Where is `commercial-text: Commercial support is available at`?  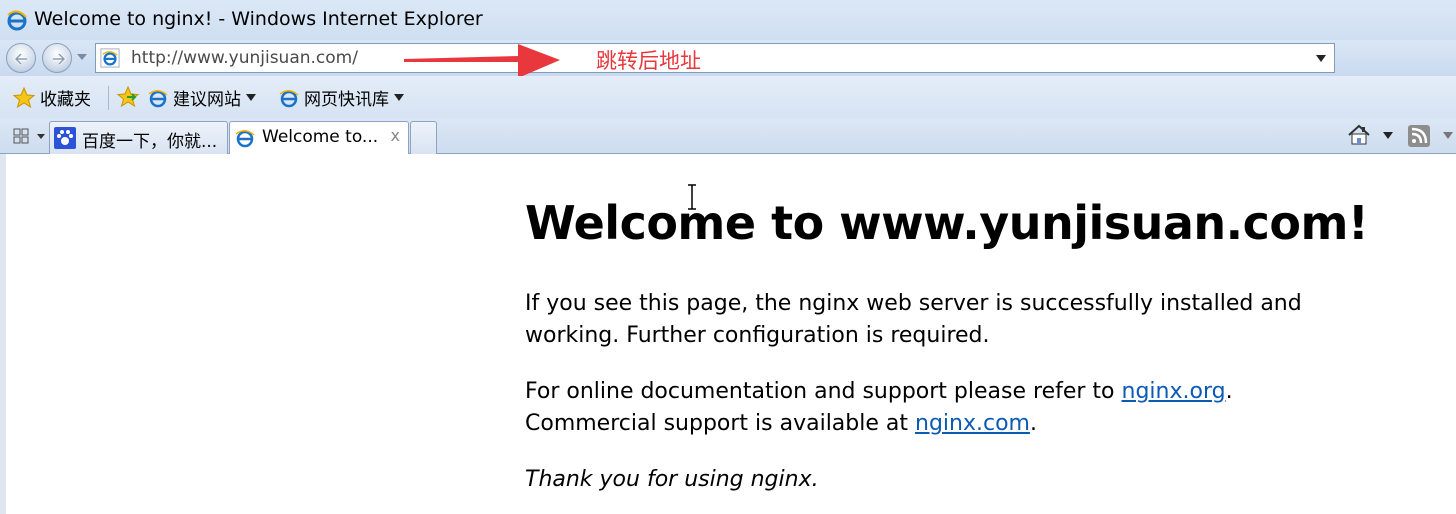 commercial-text: Commercial support is available at is located at coordinates (720, 423).